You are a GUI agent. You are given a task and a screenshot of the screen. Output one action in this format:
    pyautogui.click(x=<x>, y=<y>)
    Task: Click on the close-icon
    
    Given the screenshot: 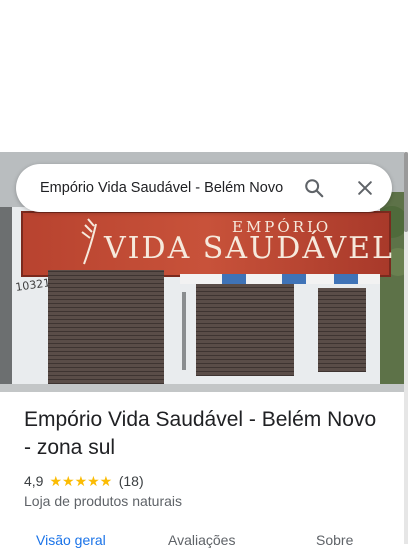 What is the action you would take?
    pyautogui.click(x=365, y=188)
    